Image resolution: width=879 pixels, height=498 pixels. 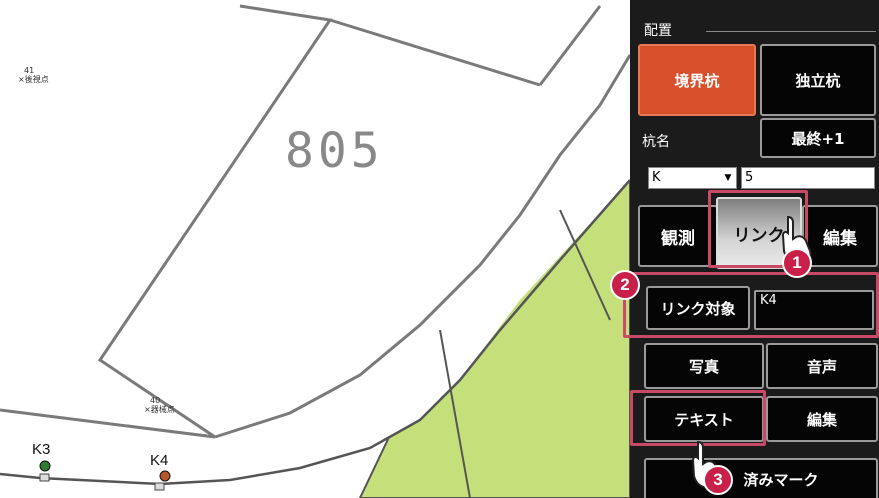 What do you see at coordinates (29, 70) in the screenshot?
I see `backsight-id: 41` at bounding box center [29, 70].